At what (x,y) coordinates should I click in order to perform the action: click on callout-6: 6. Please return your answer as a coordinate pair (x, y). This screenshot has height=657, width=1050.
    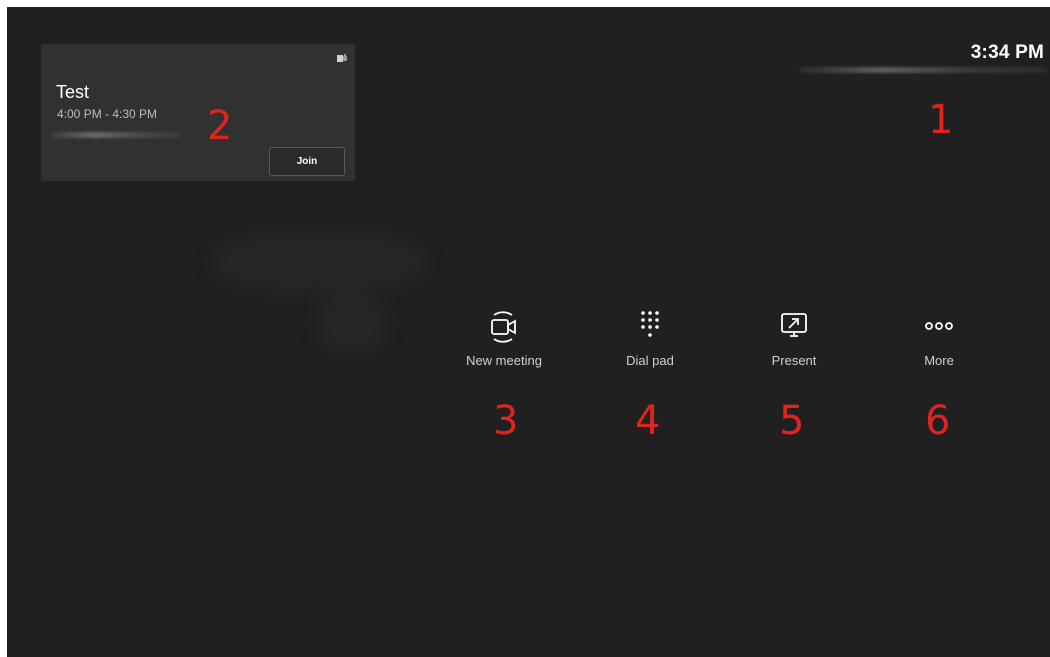
    Looking at the image, I should click on (938, 421).